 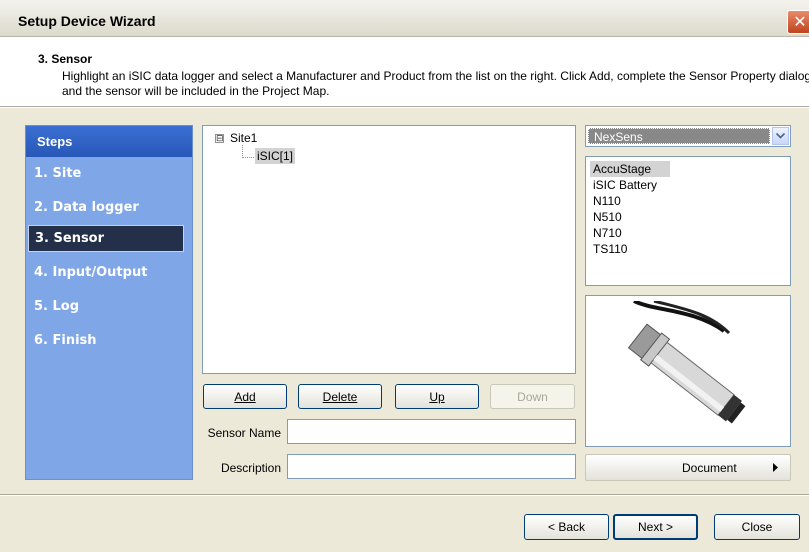 I want to click on tree-node-isic: iSIC[1], so click(x=275, y=156).